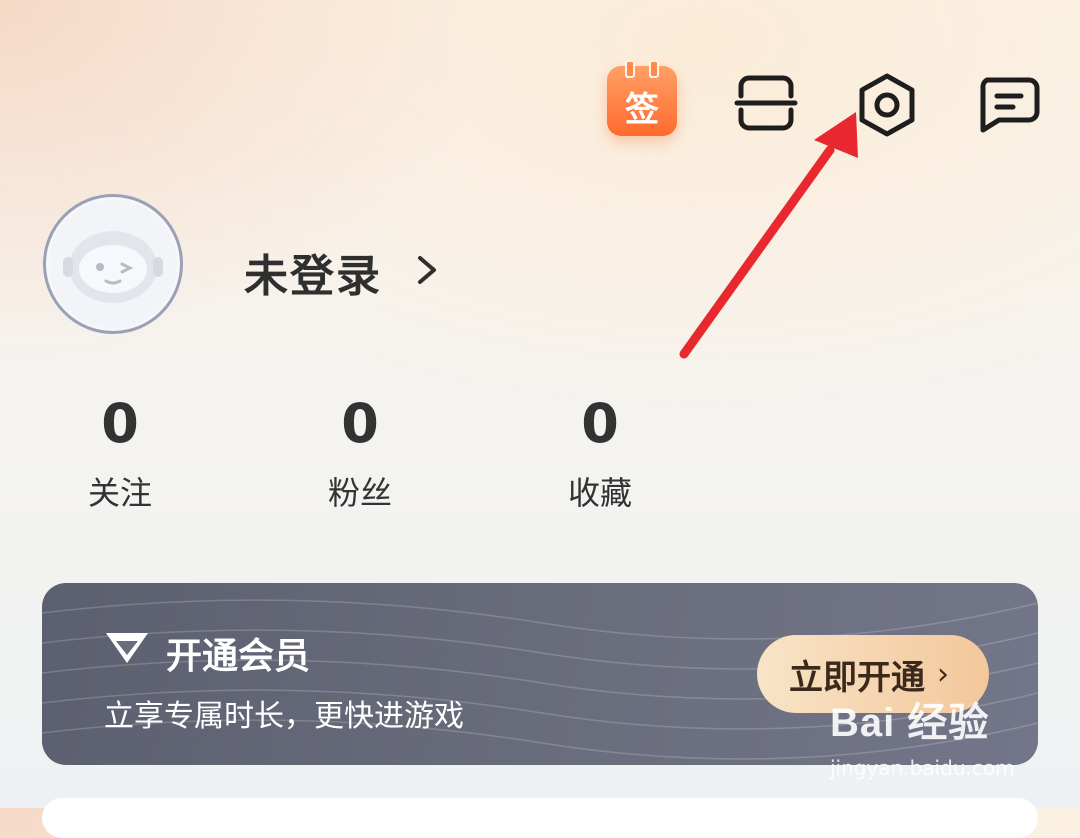 The image size is (1080, 838). I want to click on stat-following: 0 关注, so click(120, 454).